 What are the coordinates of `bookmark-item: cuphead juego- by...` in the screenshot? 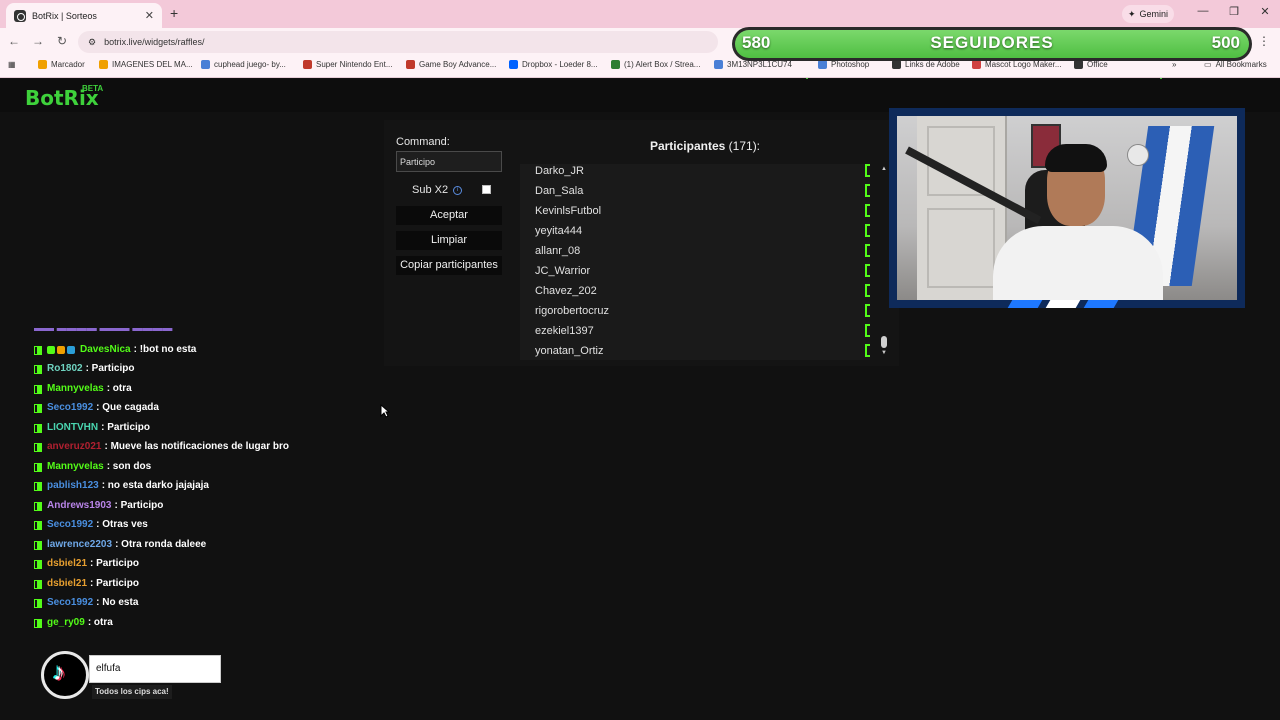 It's located at (243, 64).